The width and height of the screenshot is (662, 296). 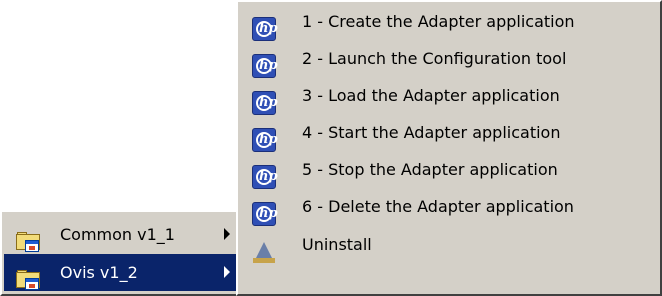 What do you see at coordinates (434, 58) in the screenshot?
I see `menu-item-label: 2 - Launch the Configuration tool` at bounding box center [434, 58].